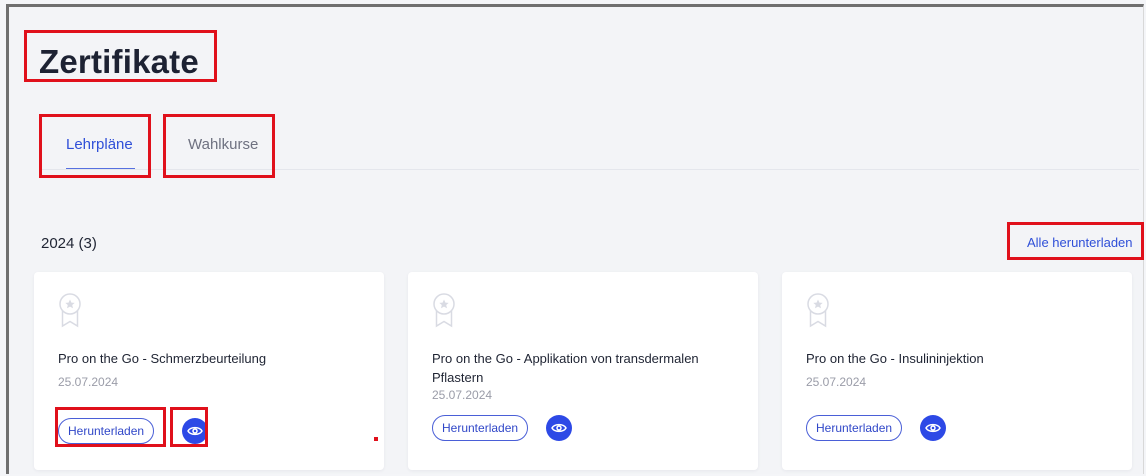  What do you see at coordinates (69, 243) in the screenshot?
I see `section-year-heading: 2024 (3)` at bounding box center [69, 243].